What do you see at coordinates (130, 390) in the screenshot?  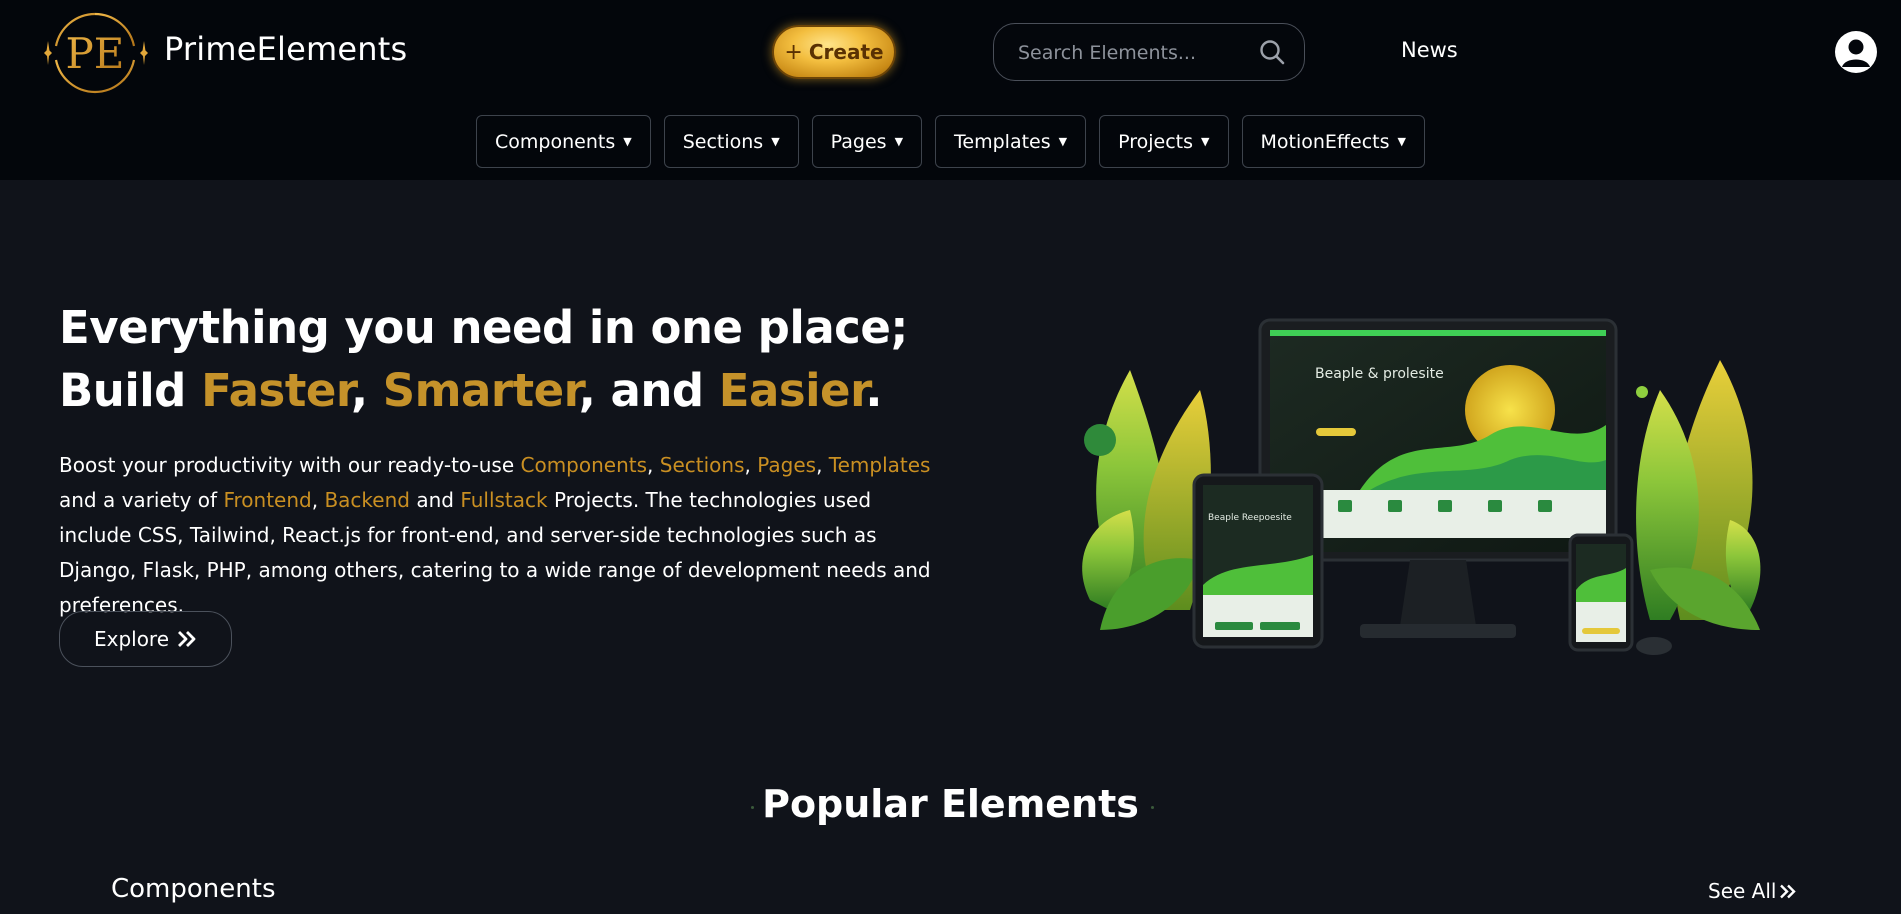 I see `hero-title-build: Build` at bounding box center [130, 390].